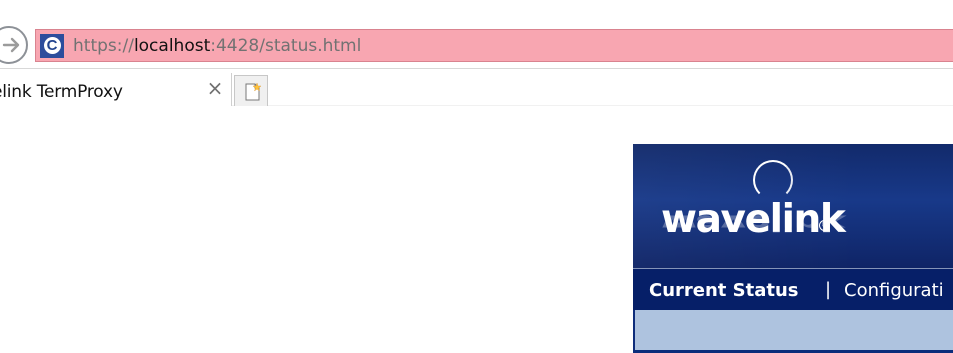 The height and width of the screenshot is (353, 953). Describe the element at coordinates (286, 45) in the screenshot. I see `url-path: :4428/status.html` at that location.